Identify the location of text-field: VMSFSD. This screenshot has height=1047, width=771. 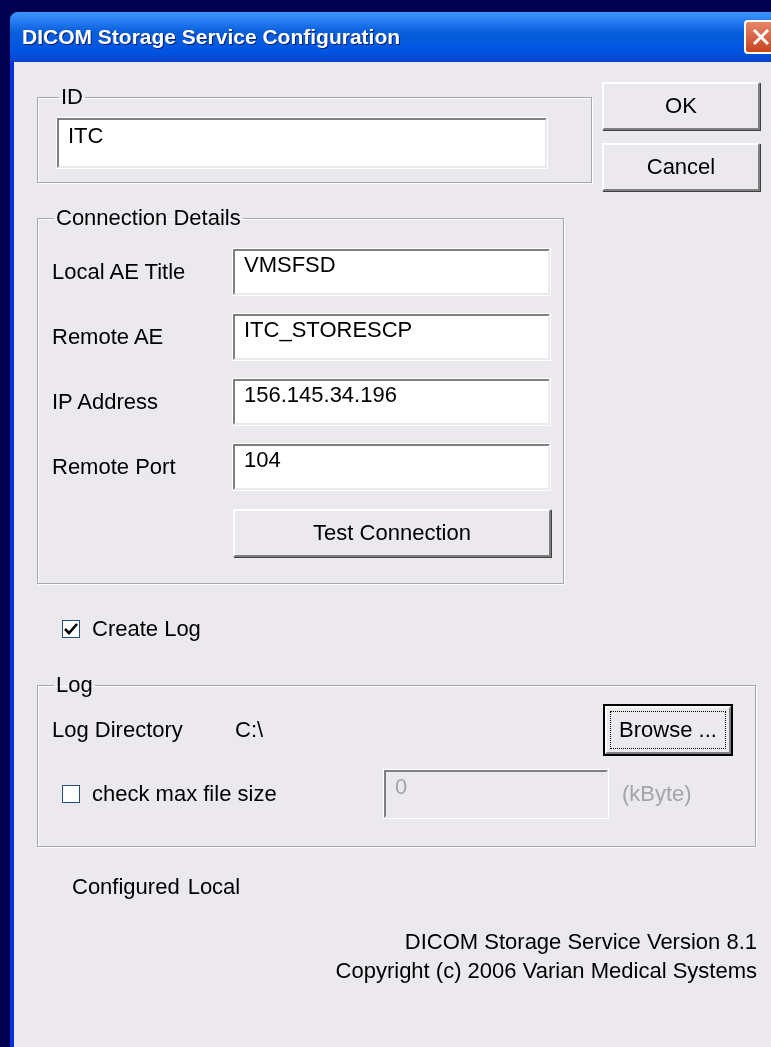
(391, 271).